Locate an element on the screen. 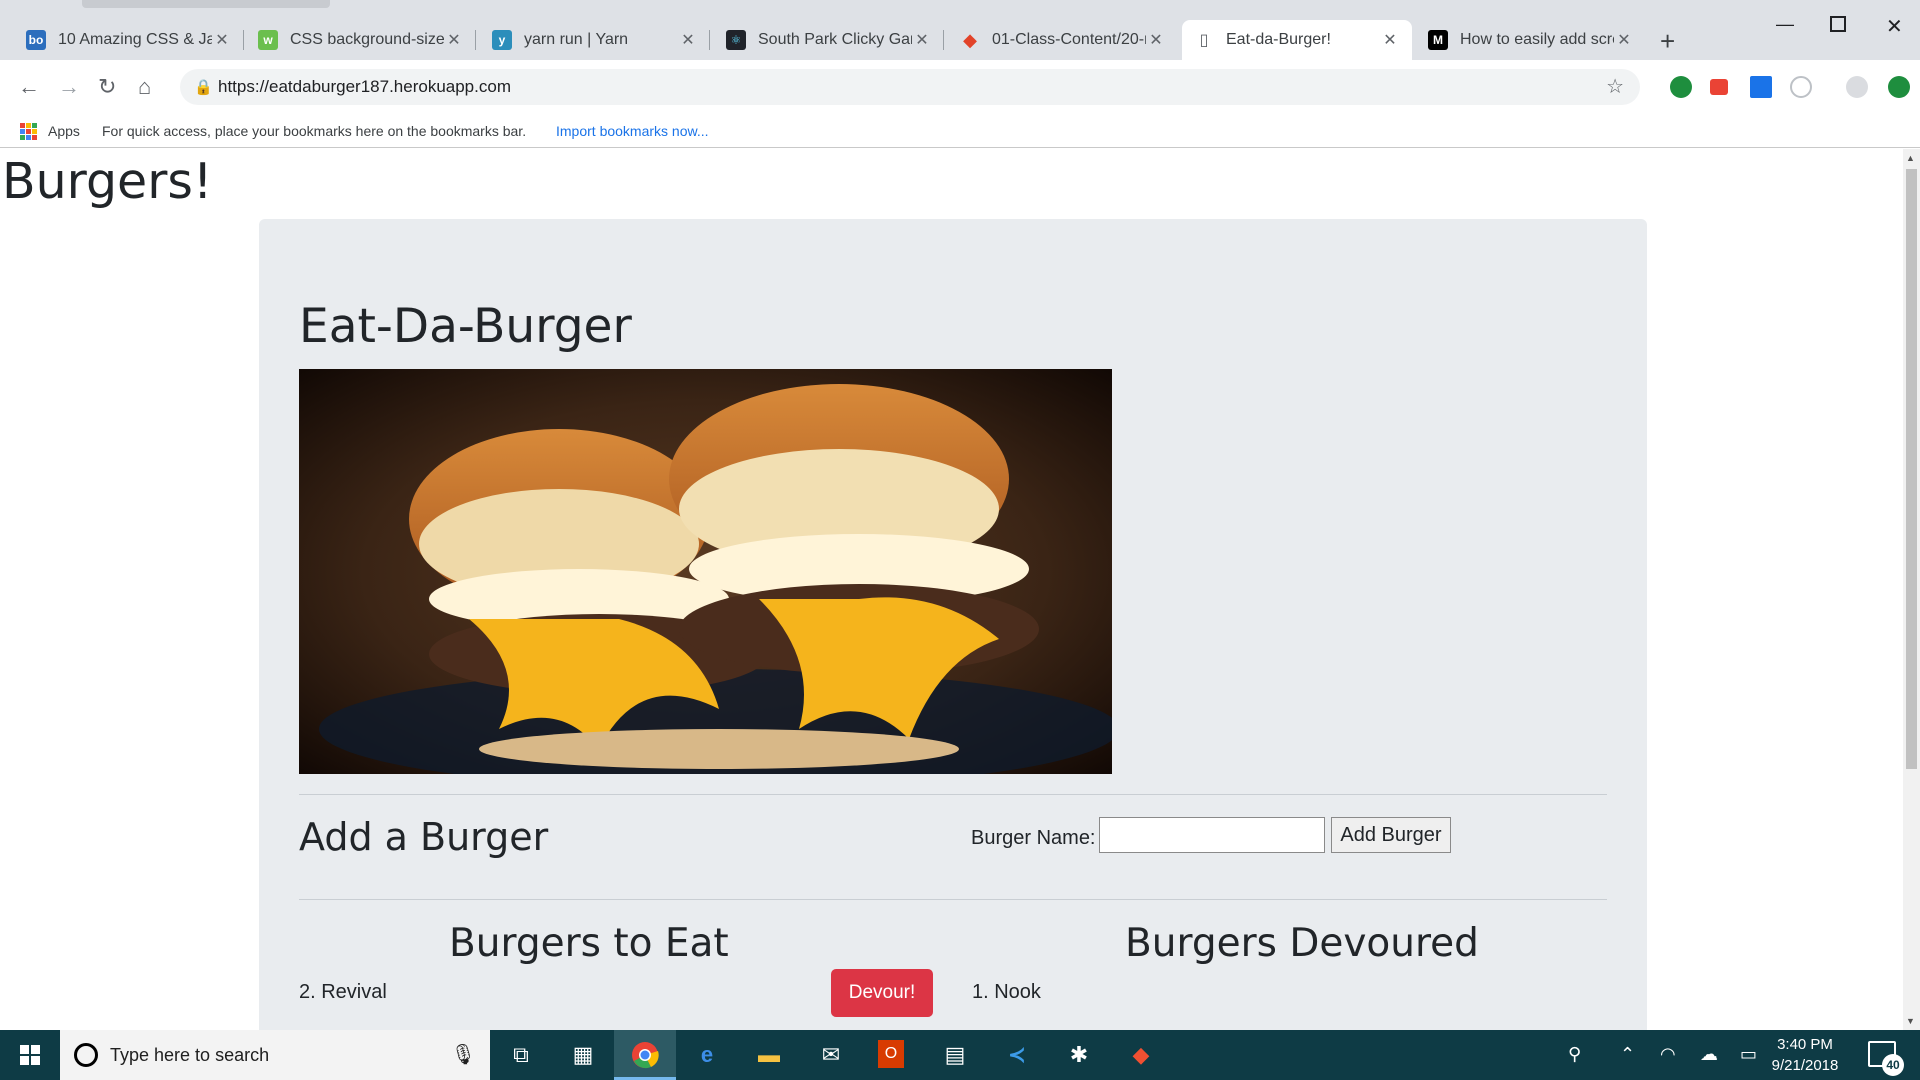  extension-calendar-icon is located at coordinates (1761, 87).